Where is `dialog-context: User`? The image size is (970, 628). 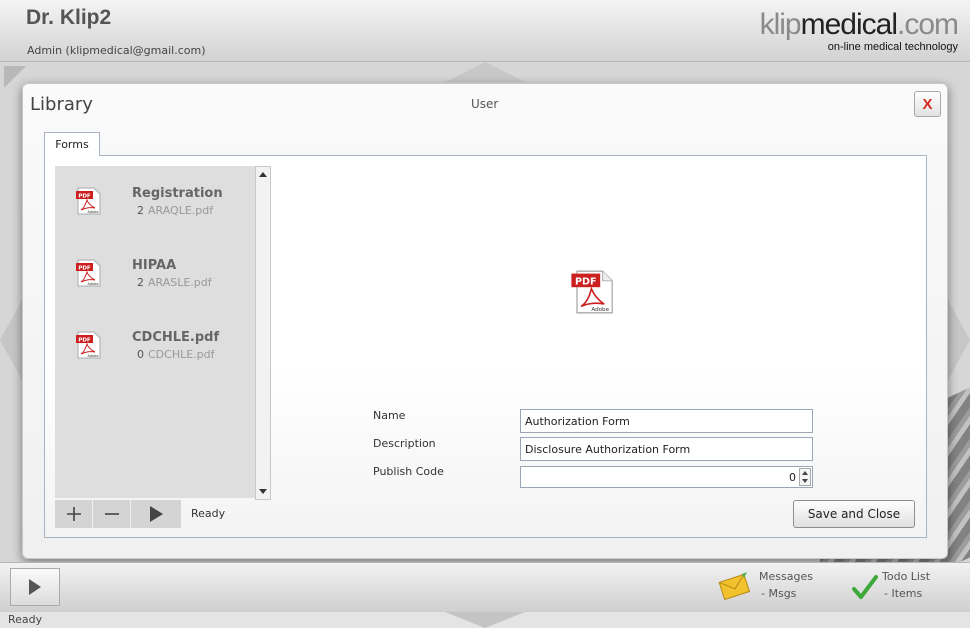
dialog-context: User is located at coordinates (485, 104).